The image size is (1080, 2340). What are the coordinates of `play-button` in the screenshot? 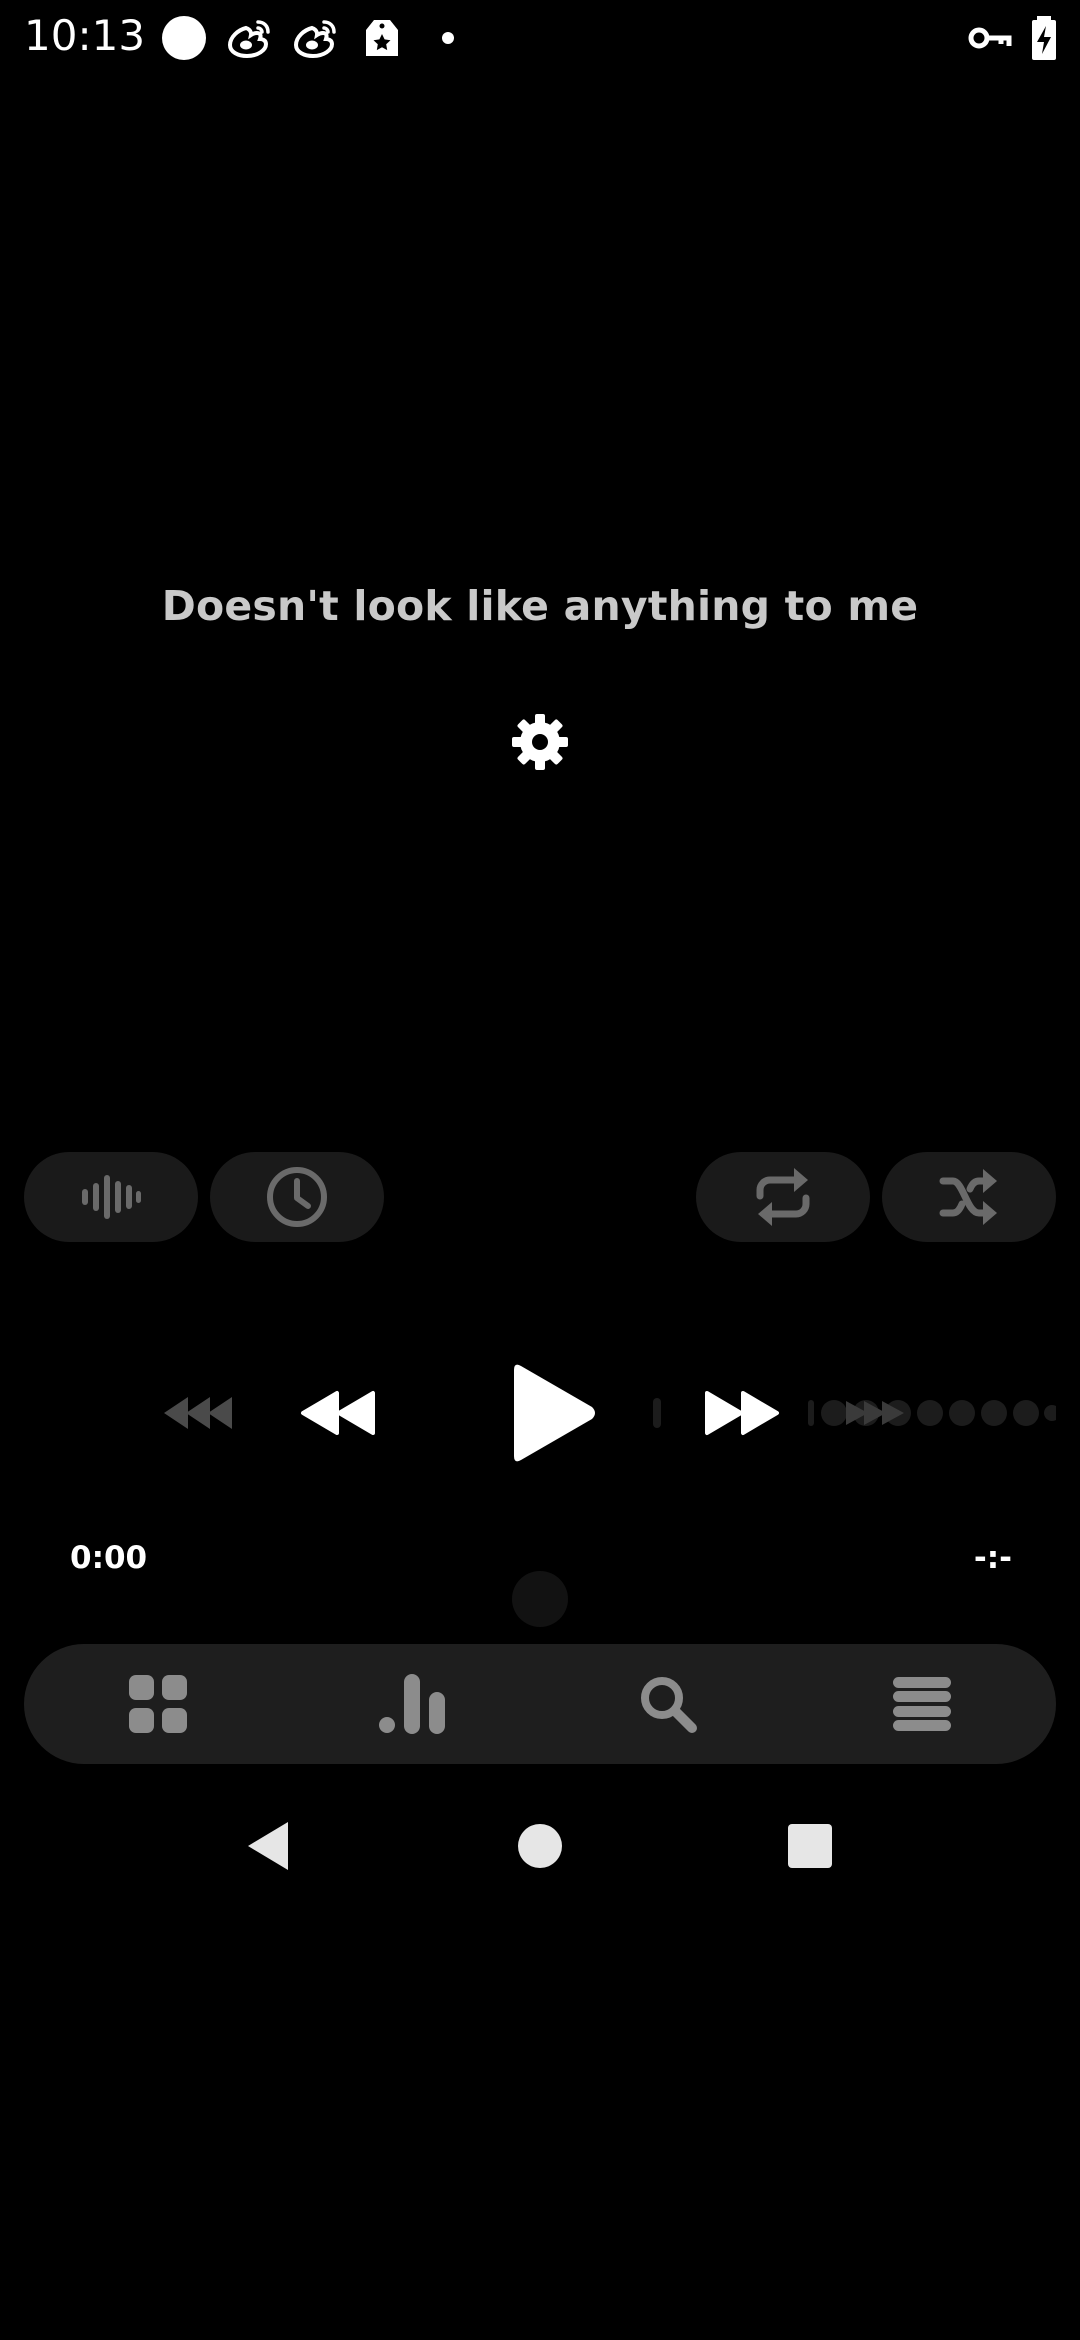 It's located at (552, 1413).